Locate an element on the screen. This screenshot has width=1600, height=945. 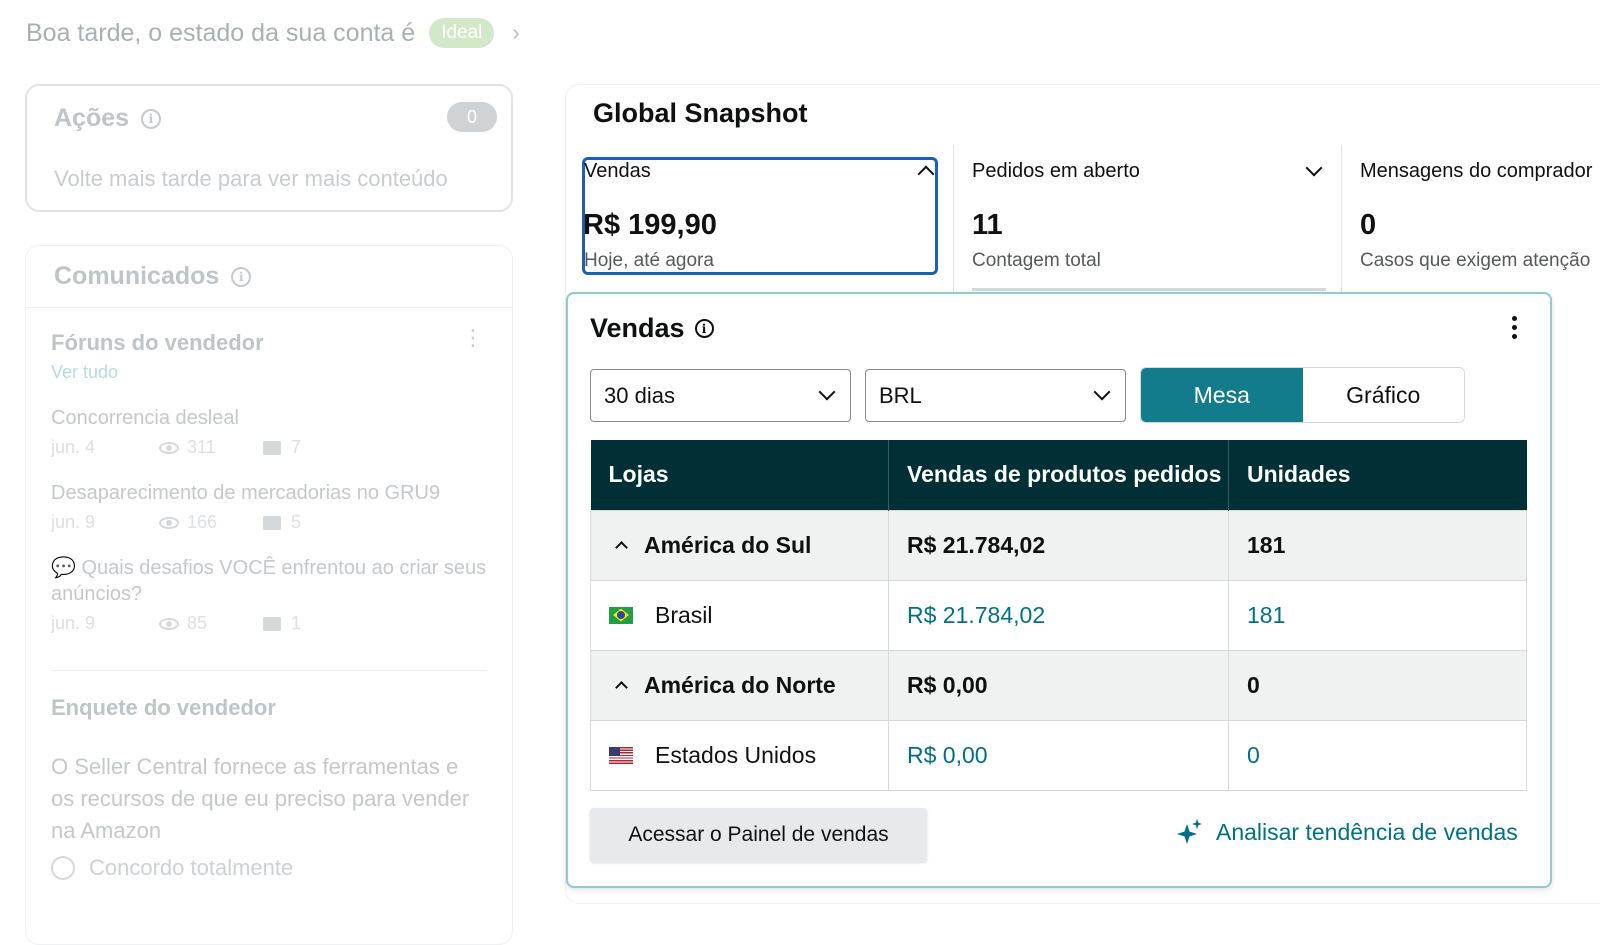
poll-option: Concordo totalmente is located at coordinates (269, 868).